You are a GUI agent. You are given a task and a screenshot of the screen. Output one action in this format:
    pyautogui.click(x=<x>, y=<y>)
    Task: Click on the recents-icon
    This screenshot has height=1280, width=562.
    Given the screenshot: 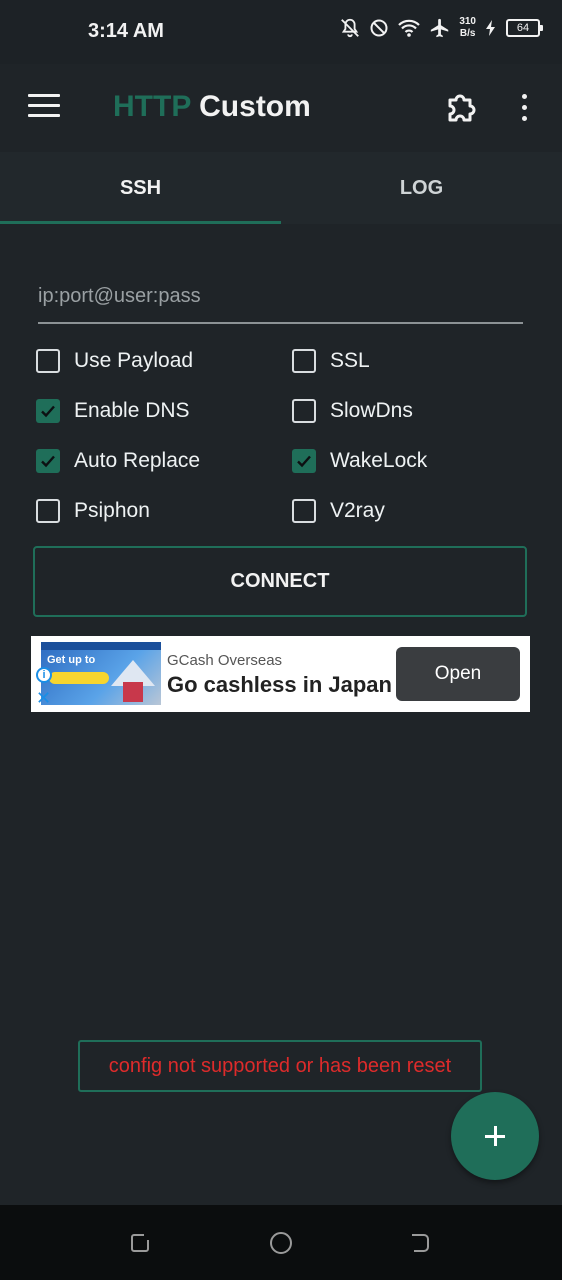 What is the action you would take?
    pyautogui.click(x=140, y=1243)
    